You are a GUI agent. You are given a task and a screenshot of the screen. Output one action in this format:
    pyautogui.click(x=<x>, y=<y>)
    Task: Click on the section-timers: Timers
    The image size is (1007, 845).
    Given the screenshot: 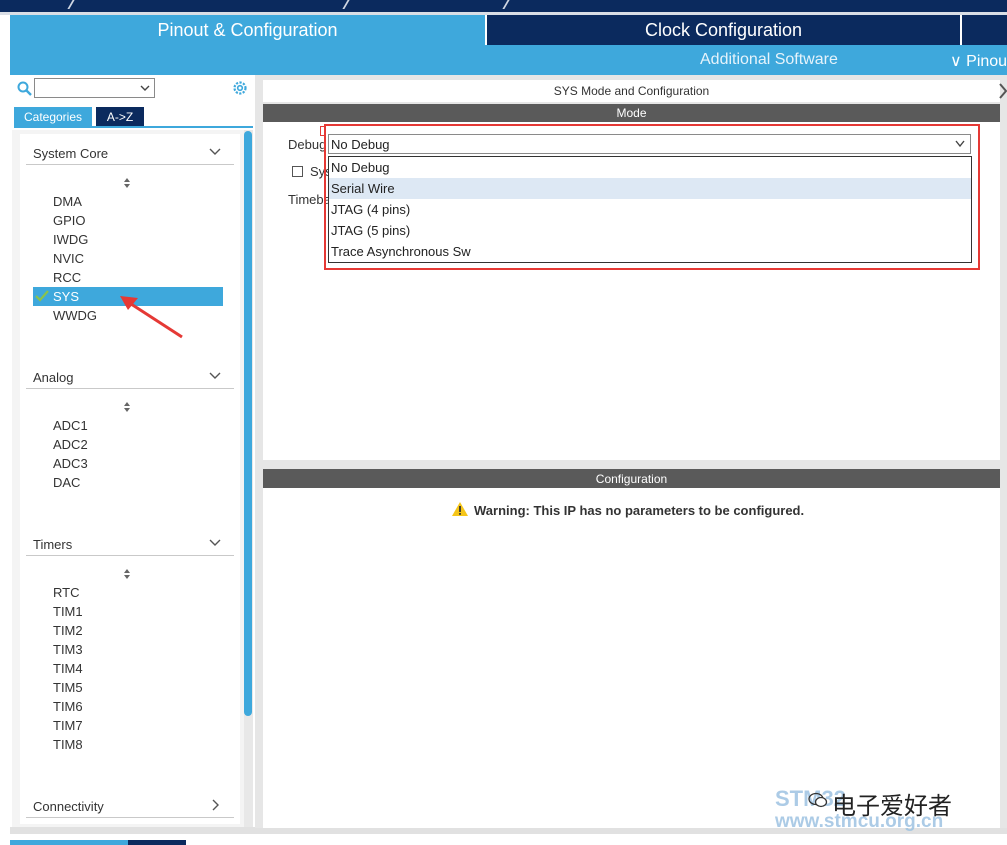 What is the action you would take?
    pyautogui.click(x=52, y=544)
    